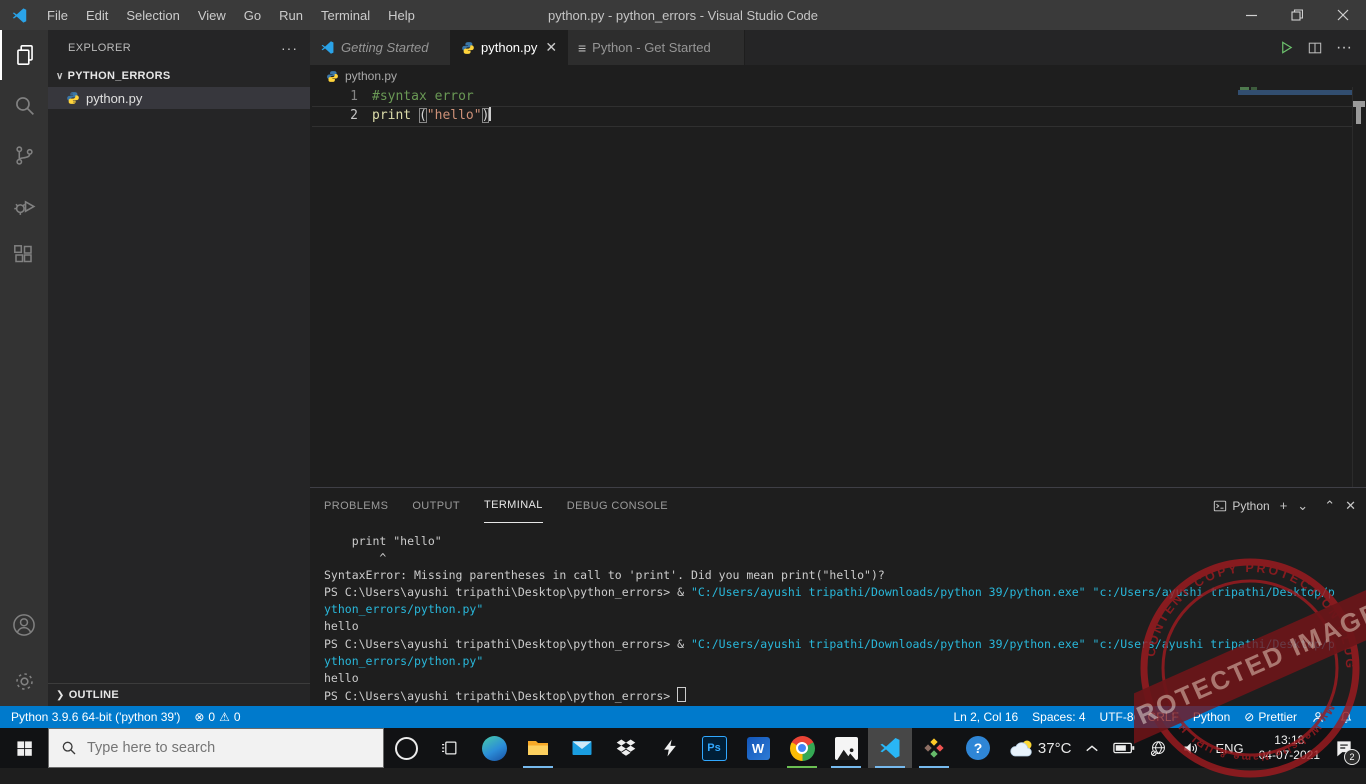 The height and width of the screenshot is (784, 1366). What do you see at coordinates (617, 505) in the screenshot?
I see `tab-debug-console: DEBUG CONSOLE` at bounding box center [617, 505].